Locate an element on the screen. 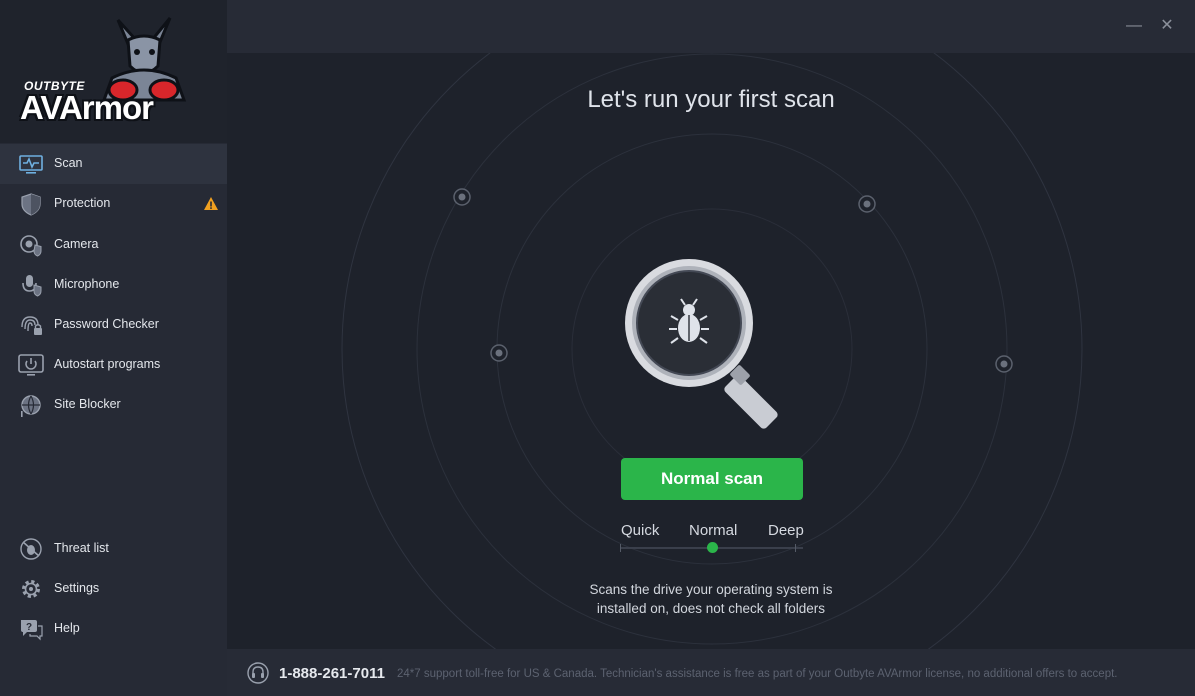 This screenshot has width=1195, height=696. sidebar-item-threat-list: Threat list is located at coordinates (113, 549).